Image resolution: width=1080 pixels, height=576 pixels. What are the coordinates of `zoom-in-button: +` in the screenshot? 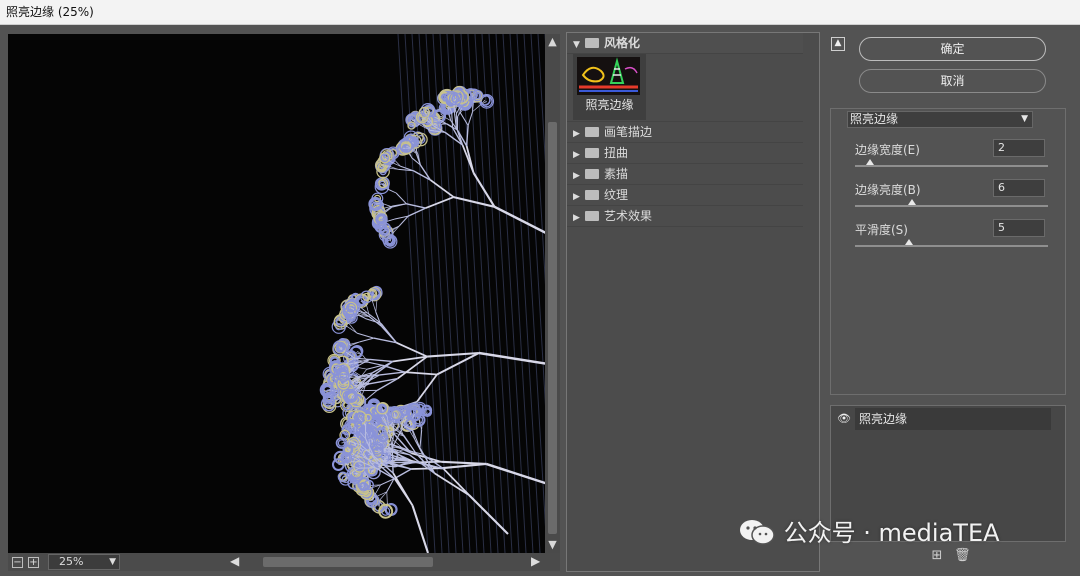 It's located at (33, 562).